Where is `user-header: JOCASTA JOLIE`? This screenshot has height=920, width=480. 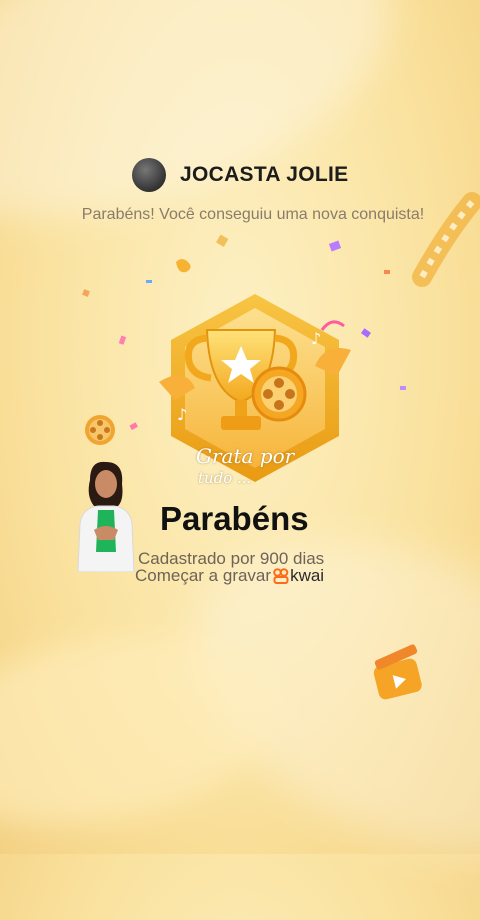
user-header: JOCASTA JOLIE is located at coordinates (240, 175).